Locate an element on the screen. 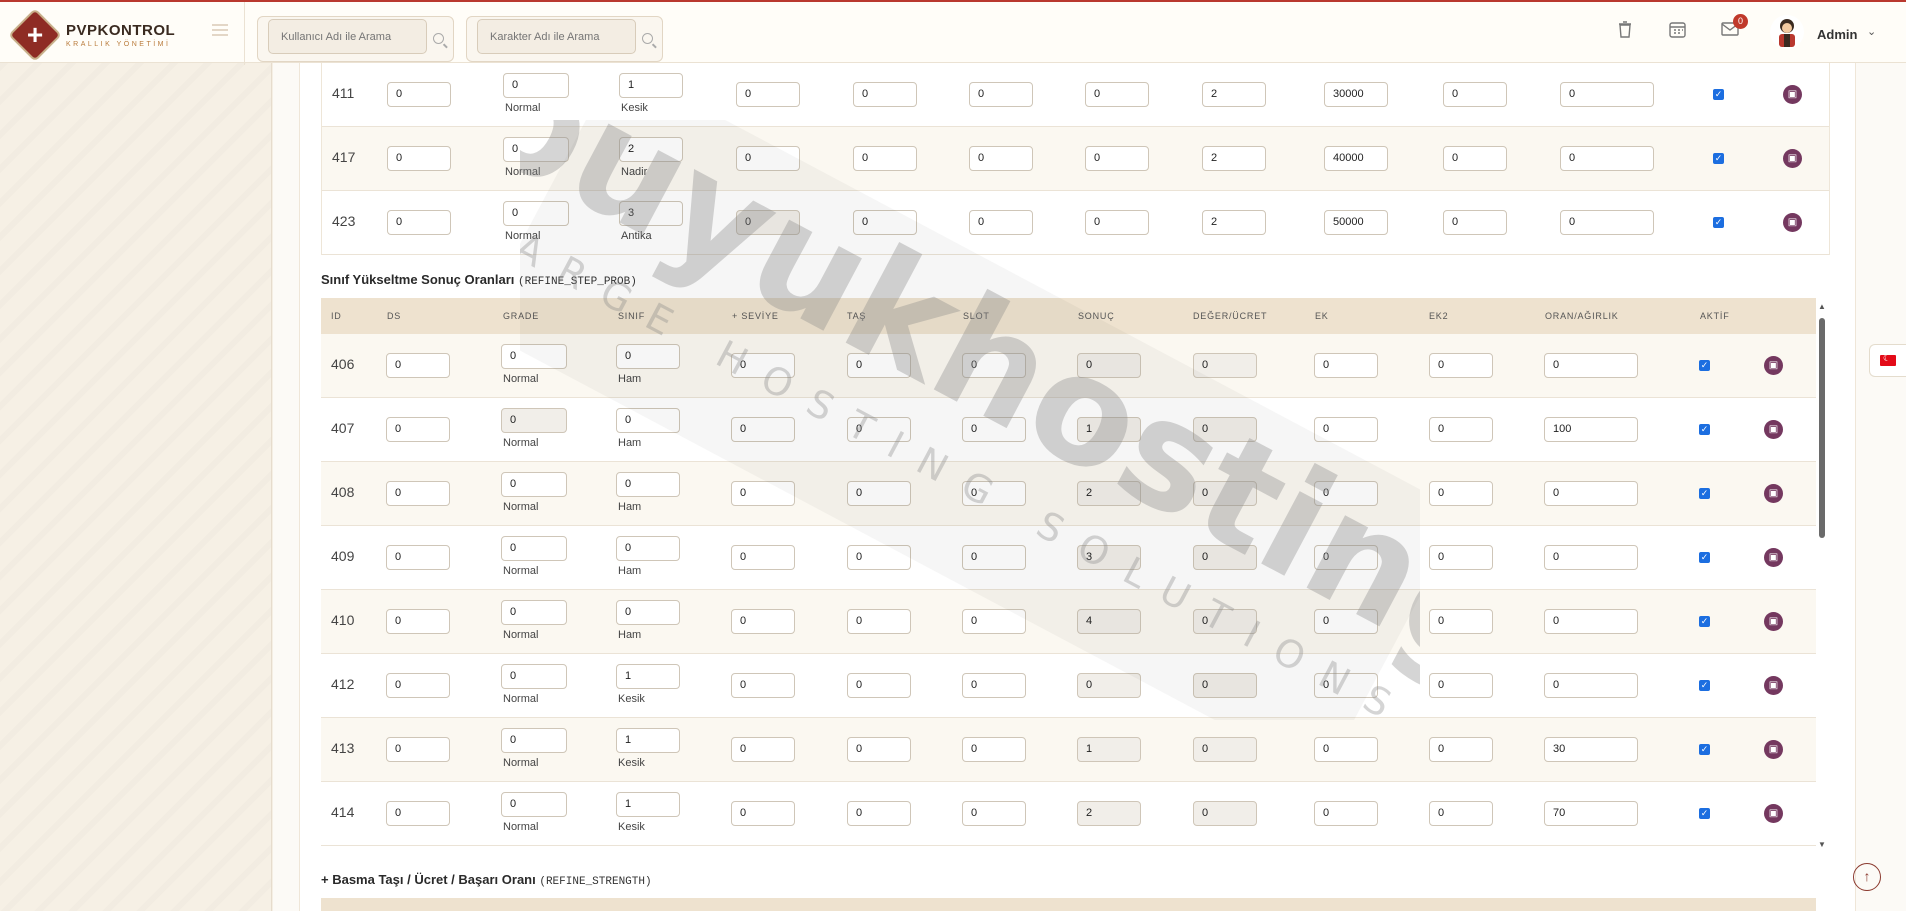 The height and width of the screenshot is (911, 1906). menu-toggle-icon is located at coordinates (220, 31).